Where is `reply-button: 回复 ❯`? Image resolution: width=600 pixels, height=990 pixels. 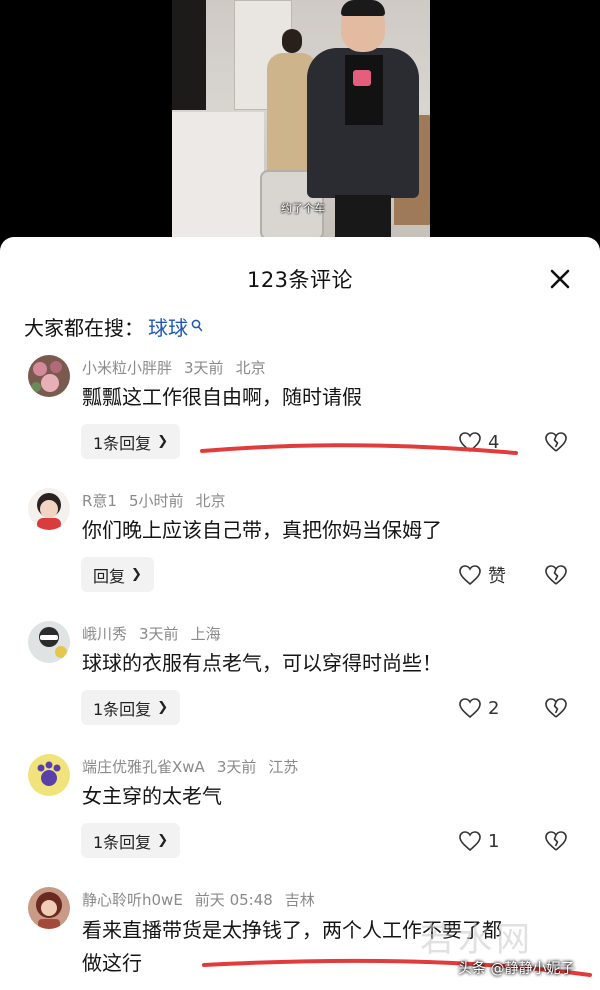
reply-button: 回复 ❯ is located at coordinates (117, 574).